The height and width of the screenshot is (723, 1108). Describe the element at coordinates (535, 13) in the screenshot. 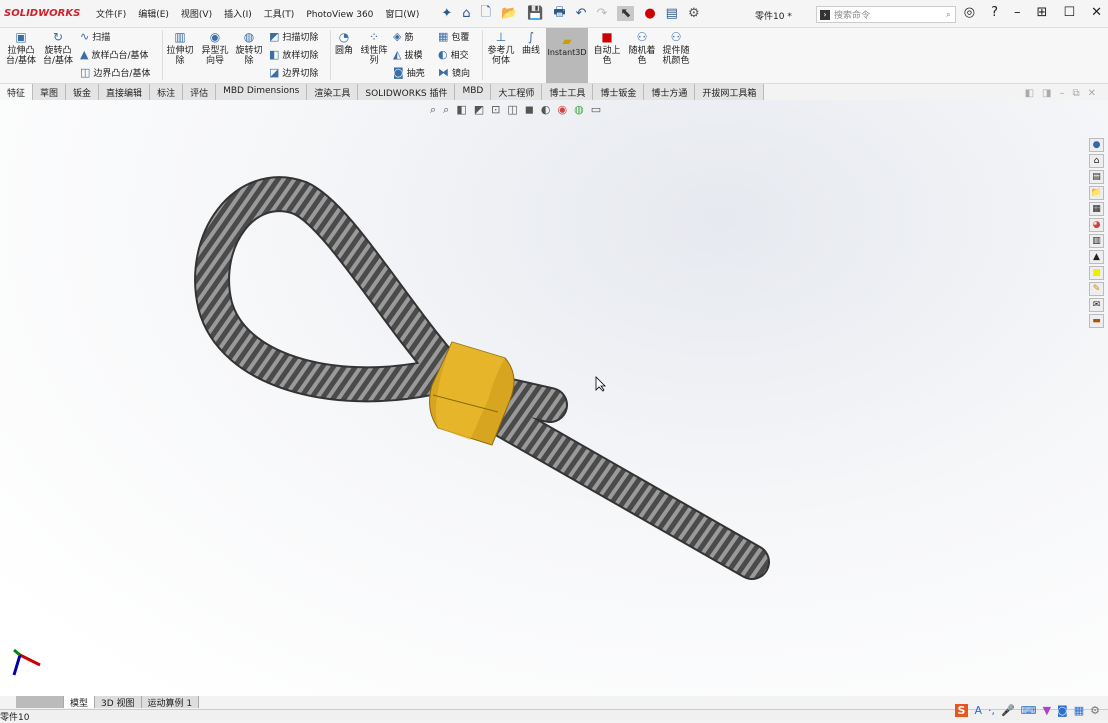

I see `save-icon: 💾` at that location.